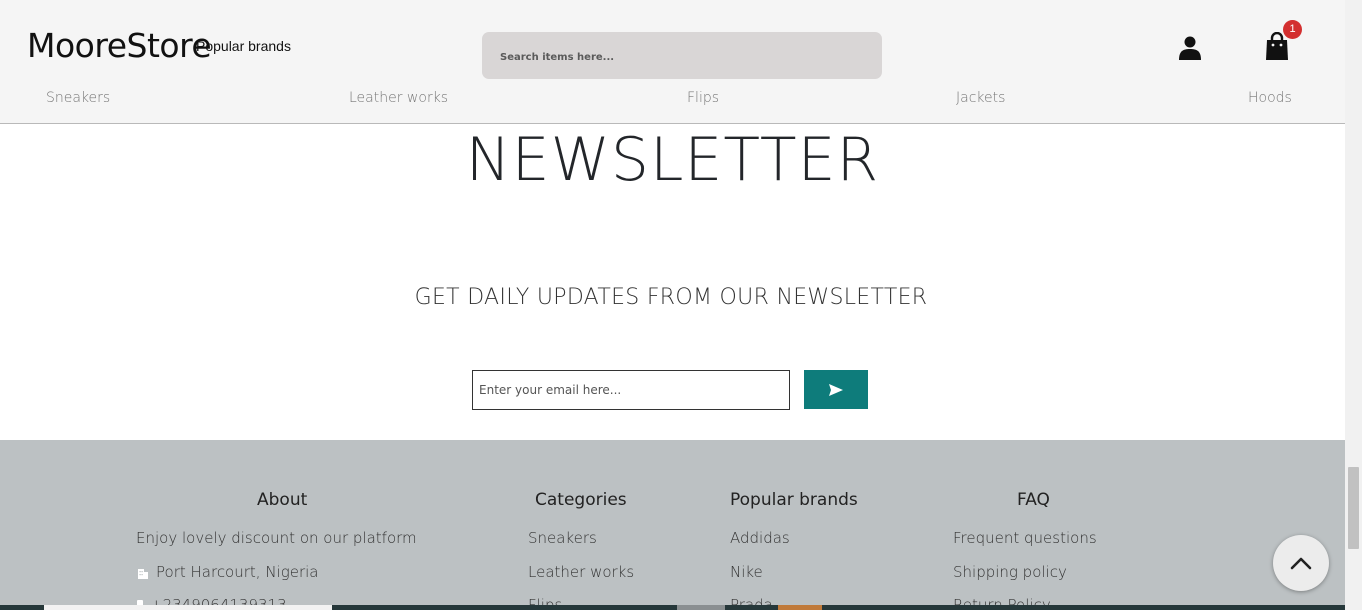  What do you see at coordinates (794, 500) in the screenshot?
I see `footer-brands-heading: Popular brands` at bounding box center [794, 500].